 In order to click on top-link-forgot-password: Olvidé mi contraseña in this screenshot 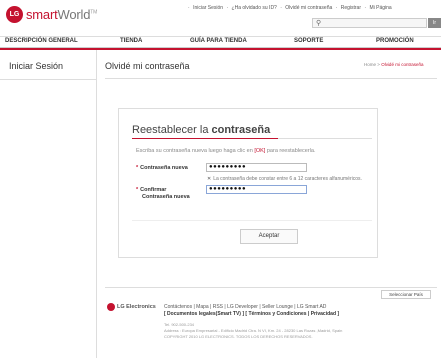, I will do `click(308, 8)`.